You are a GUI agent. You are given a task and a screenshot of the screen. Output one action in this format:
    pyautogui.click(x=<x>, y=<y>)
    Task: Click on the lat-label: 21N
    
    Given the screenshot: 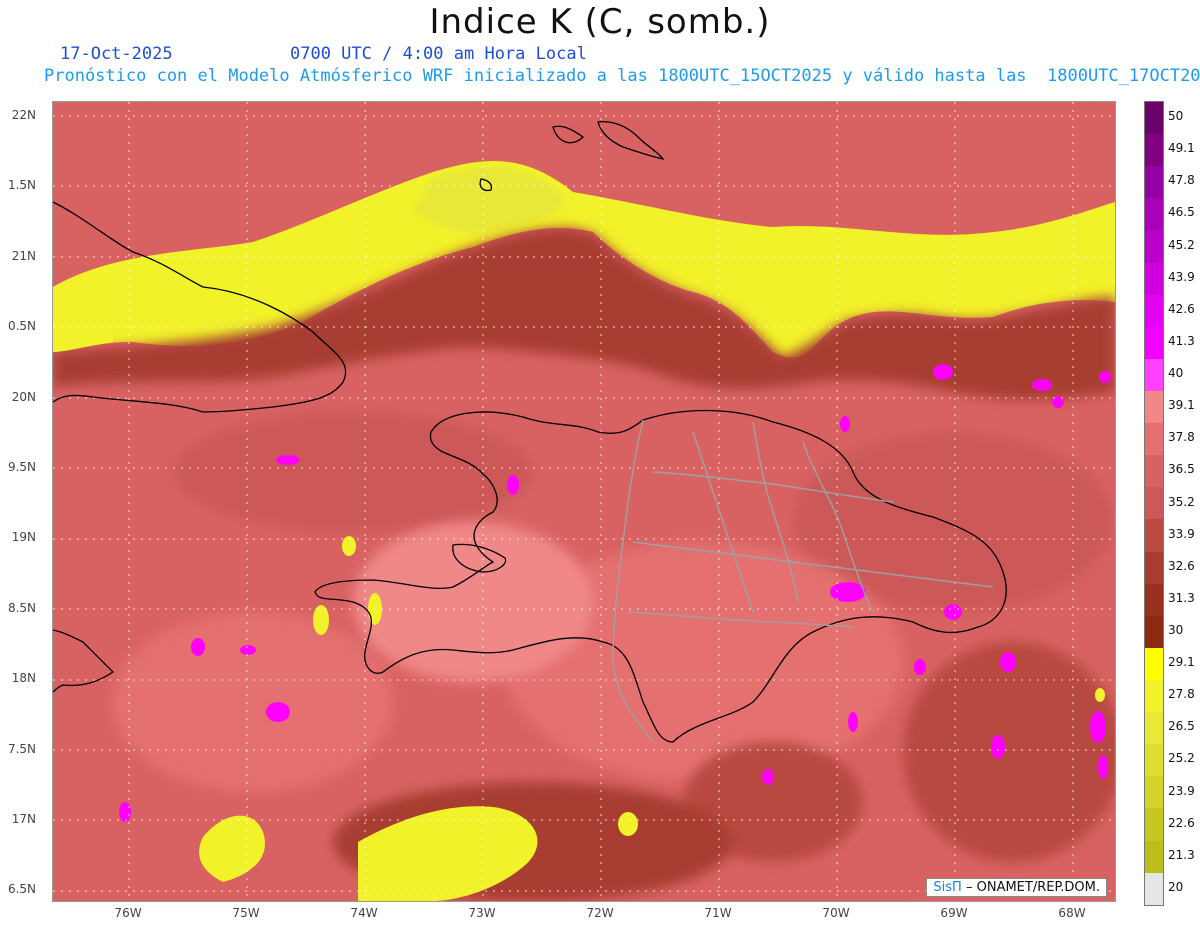 What is the action you would take?
    pyautogui.click(x=23, y=255)
    